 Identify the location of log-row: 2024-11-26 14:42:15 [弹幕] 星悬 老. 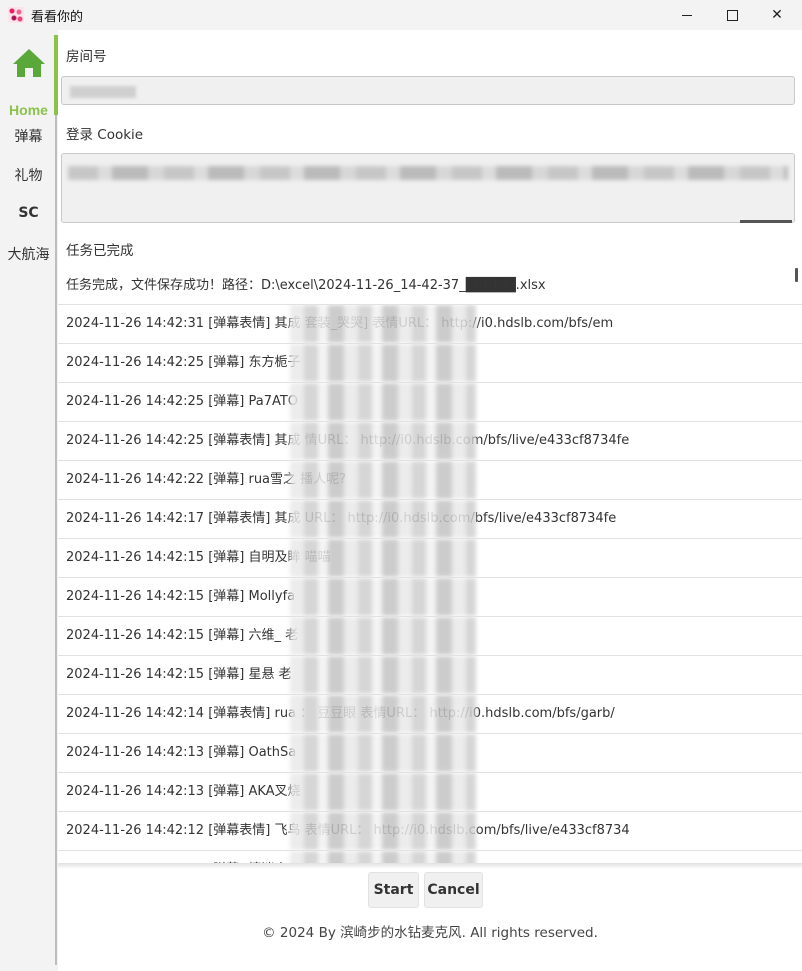
(430, 675).